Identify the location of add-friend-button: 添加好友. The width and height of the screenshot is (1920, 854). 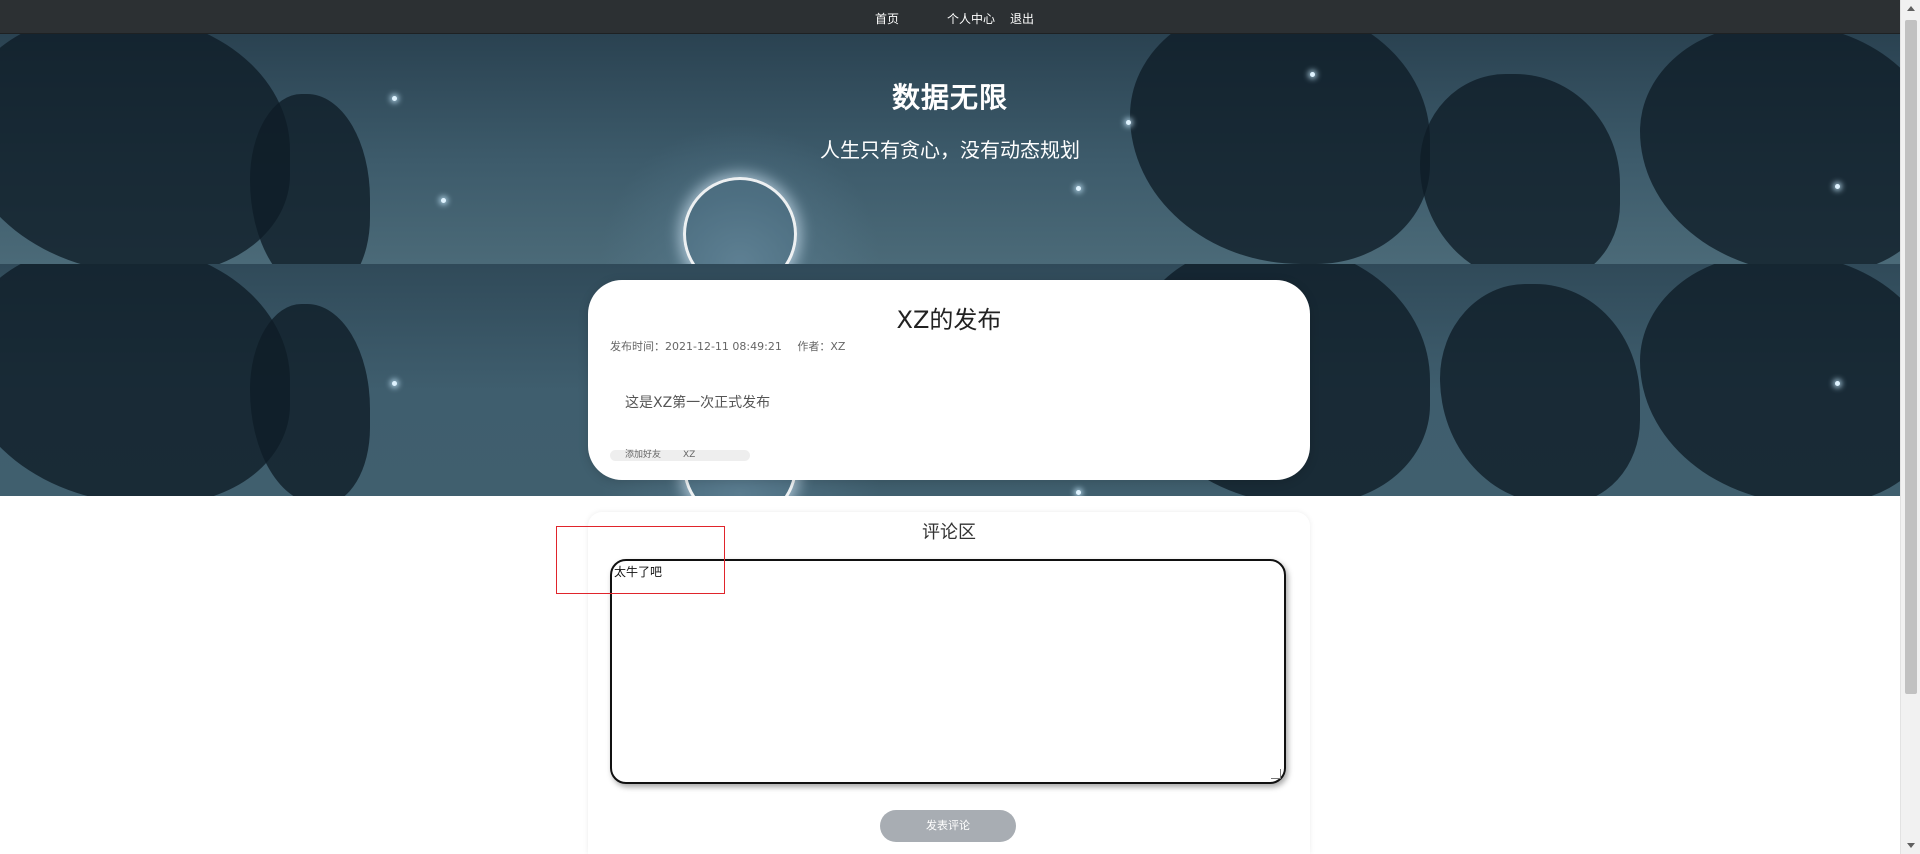
(643, 455).